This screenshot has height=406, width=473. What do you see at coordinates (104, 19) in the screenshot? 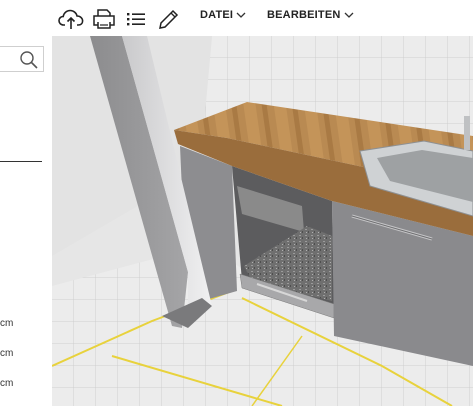
I see `print-icon` at bounding box center [104, 19].